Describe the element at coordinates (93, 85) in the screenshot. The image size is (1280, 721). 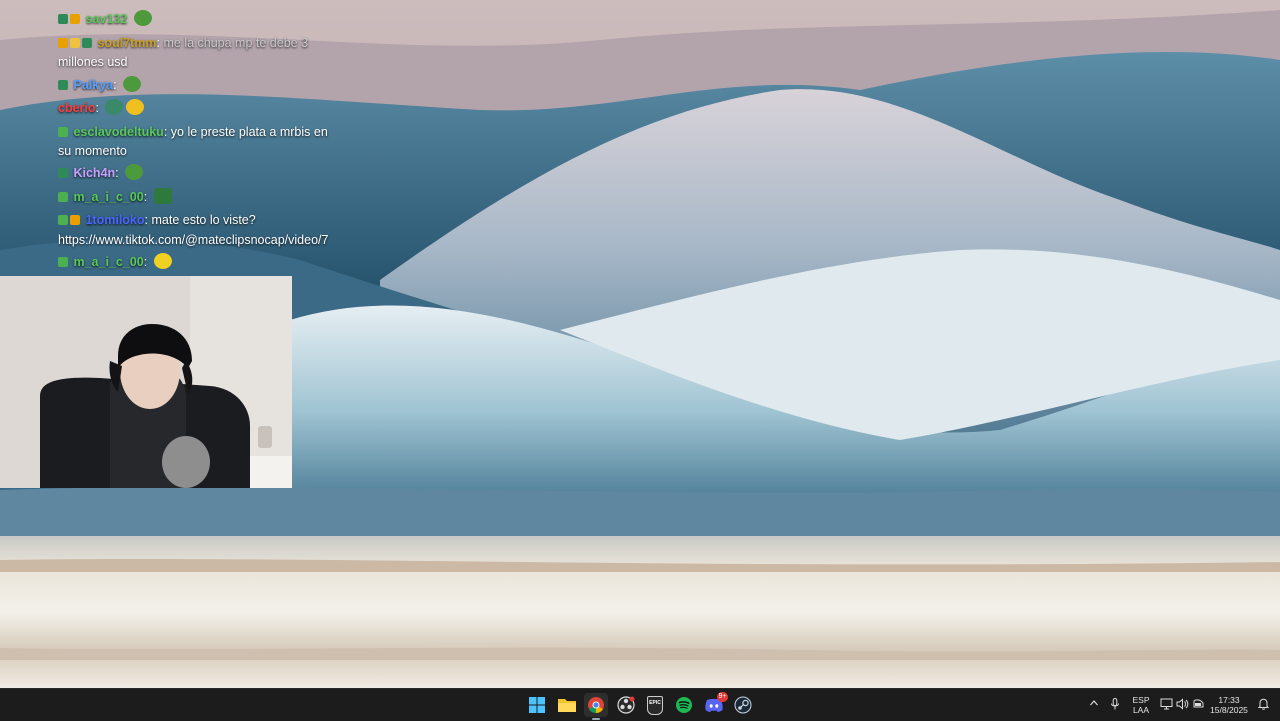
I see `chat-username: Palkya` at that location.